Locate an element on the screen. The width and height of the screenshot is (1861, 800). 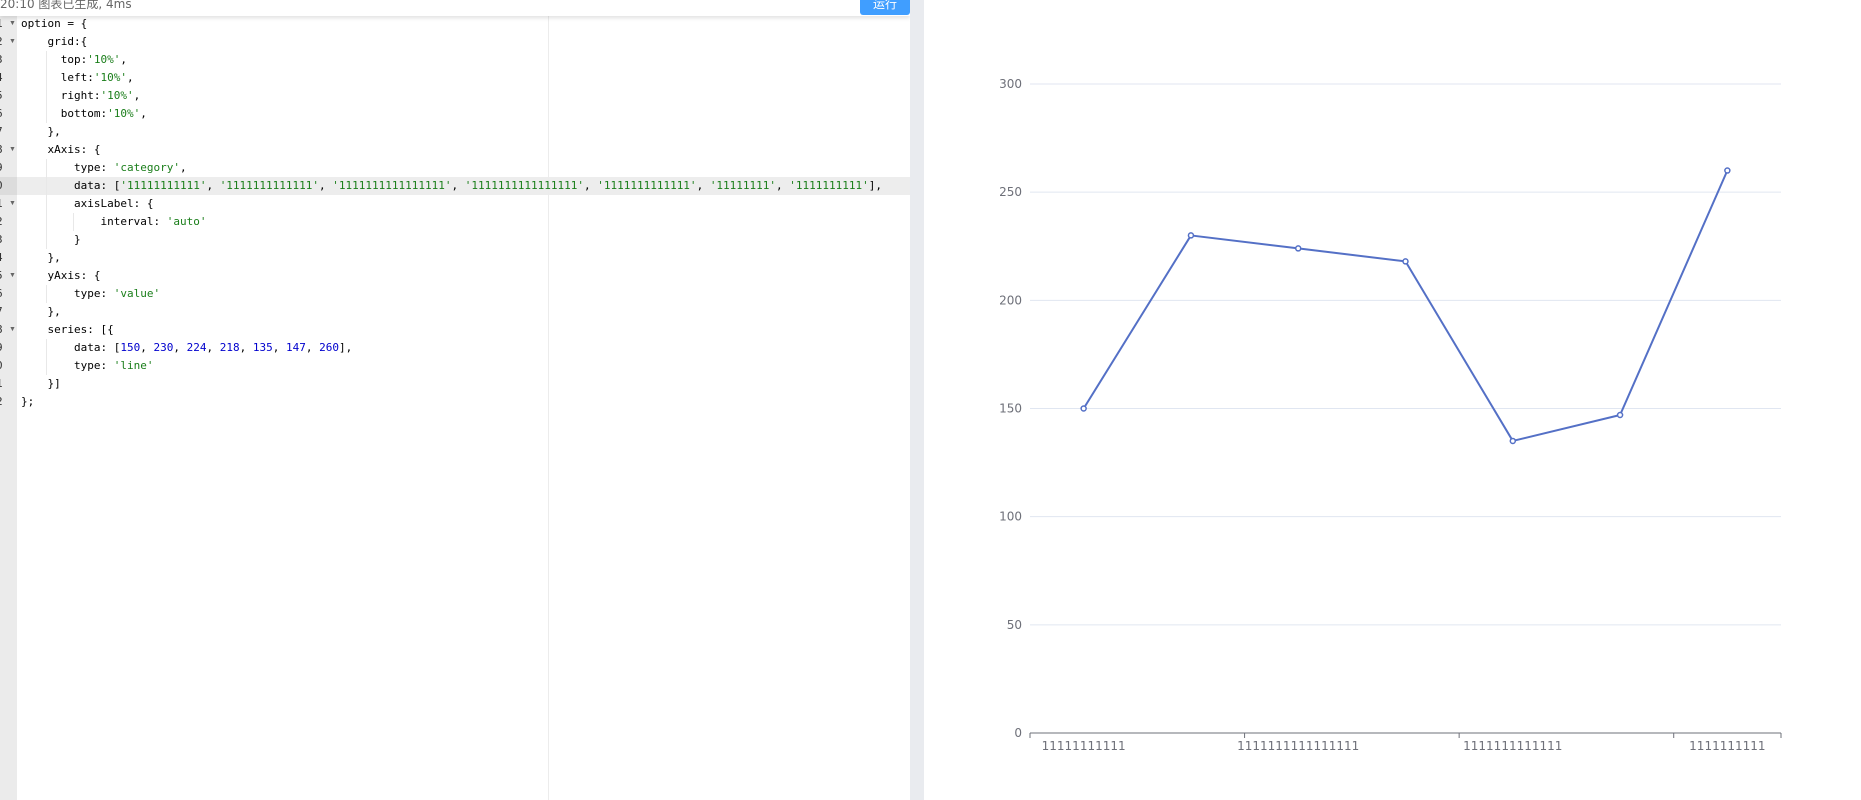
pane-resize-divider is located at coordinates (917, 400).